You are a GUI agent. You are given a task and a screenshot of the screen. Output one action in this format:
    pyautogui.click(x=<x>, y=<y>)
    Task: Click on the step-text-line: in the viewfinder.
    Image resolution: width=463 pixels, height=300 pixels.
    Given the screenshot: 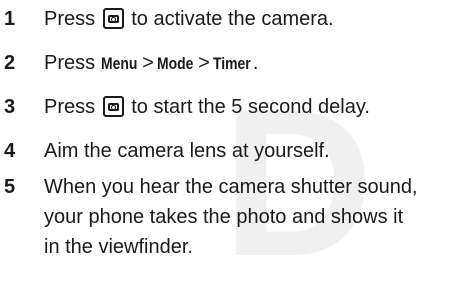 What is the action you would take?
    pyautogui.click(x=118, y=247)
    